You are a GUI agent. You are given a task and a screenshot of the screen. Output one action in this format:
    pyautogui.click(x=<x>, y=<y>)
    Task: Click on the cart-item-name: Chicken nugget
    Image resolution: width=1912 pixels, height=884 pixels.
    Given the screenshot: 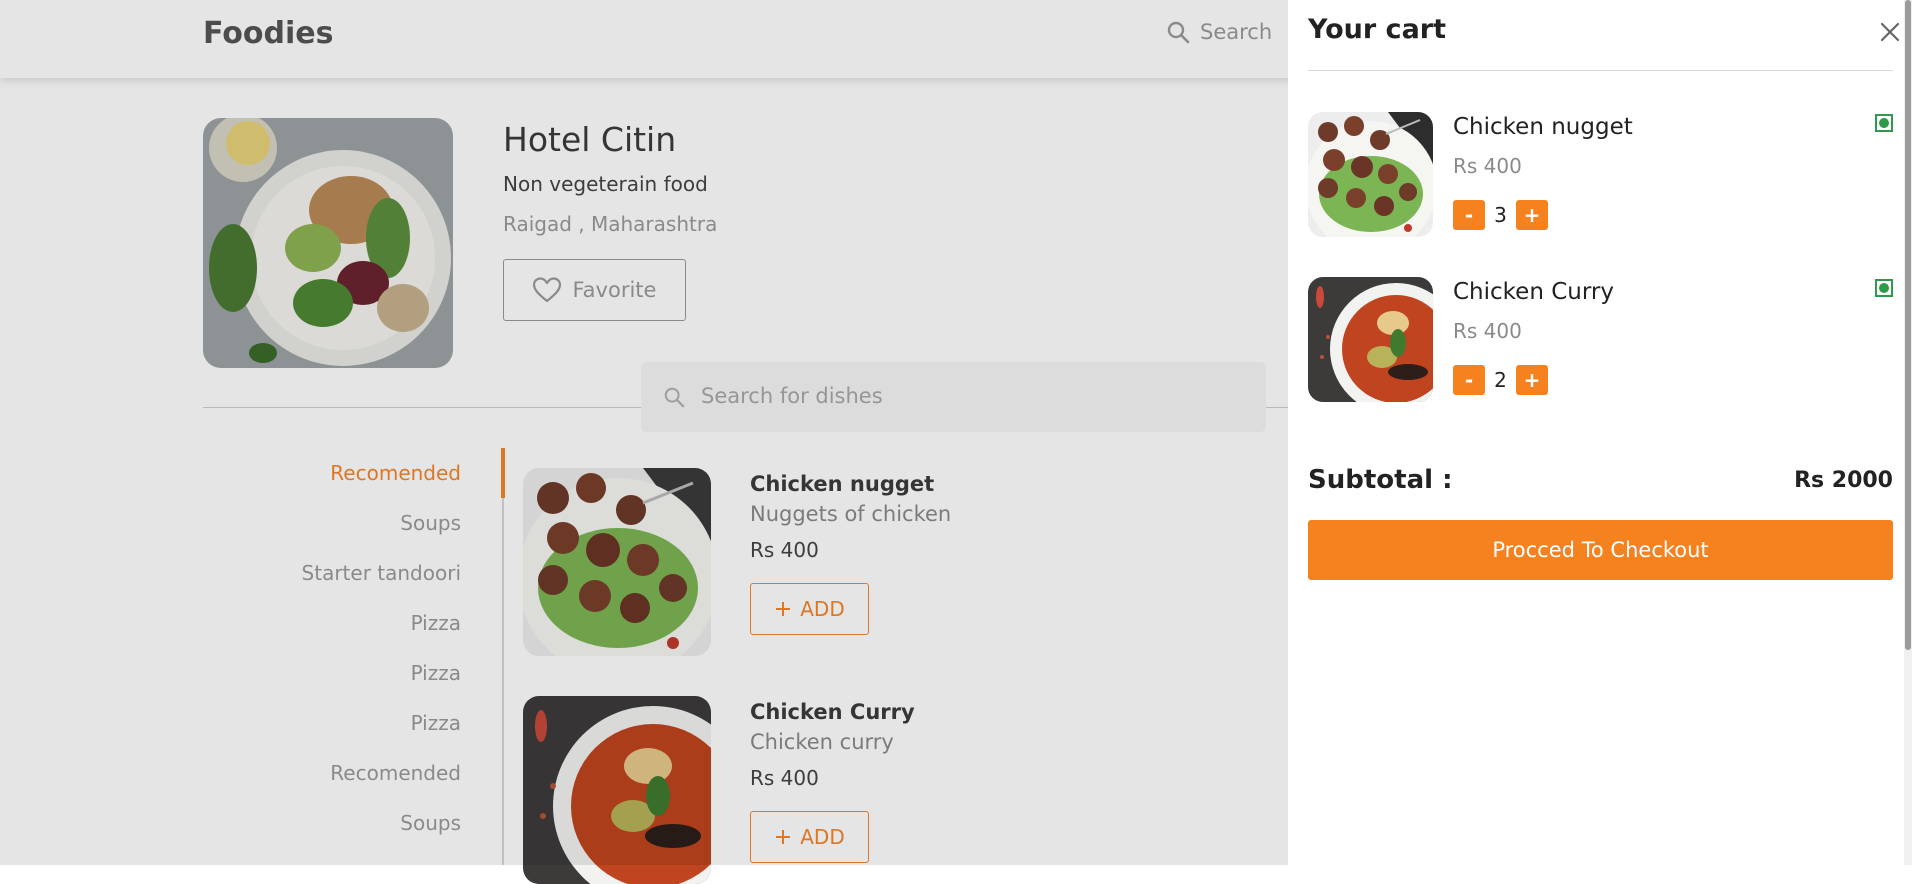 What is the action you would take?
    pyautogui.click(x=1543, y=127)
    